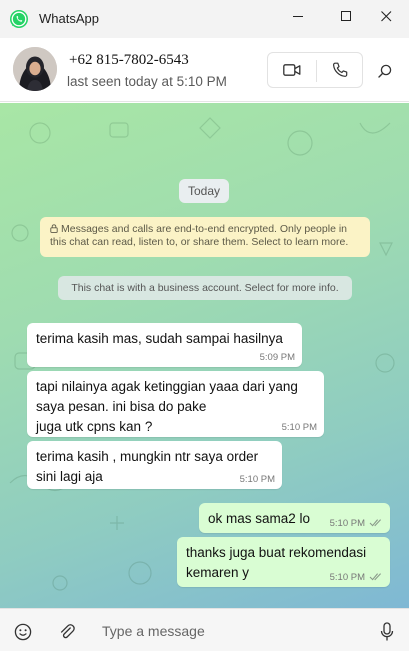 Image resolution: width=409 pixels, height=651 pixels. Describe the element at coordinates (204, 191) in the screenshot. I see `date-chip: Today` at that location.